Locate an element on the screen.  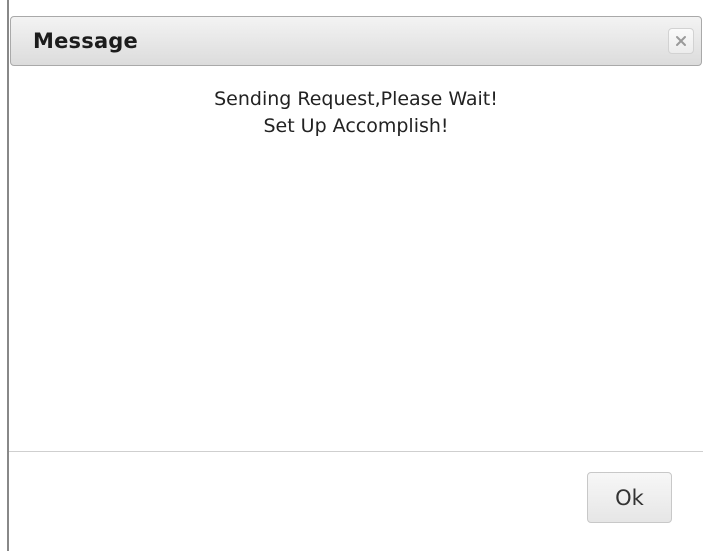
close-icon is located at coordinates (681, 41).